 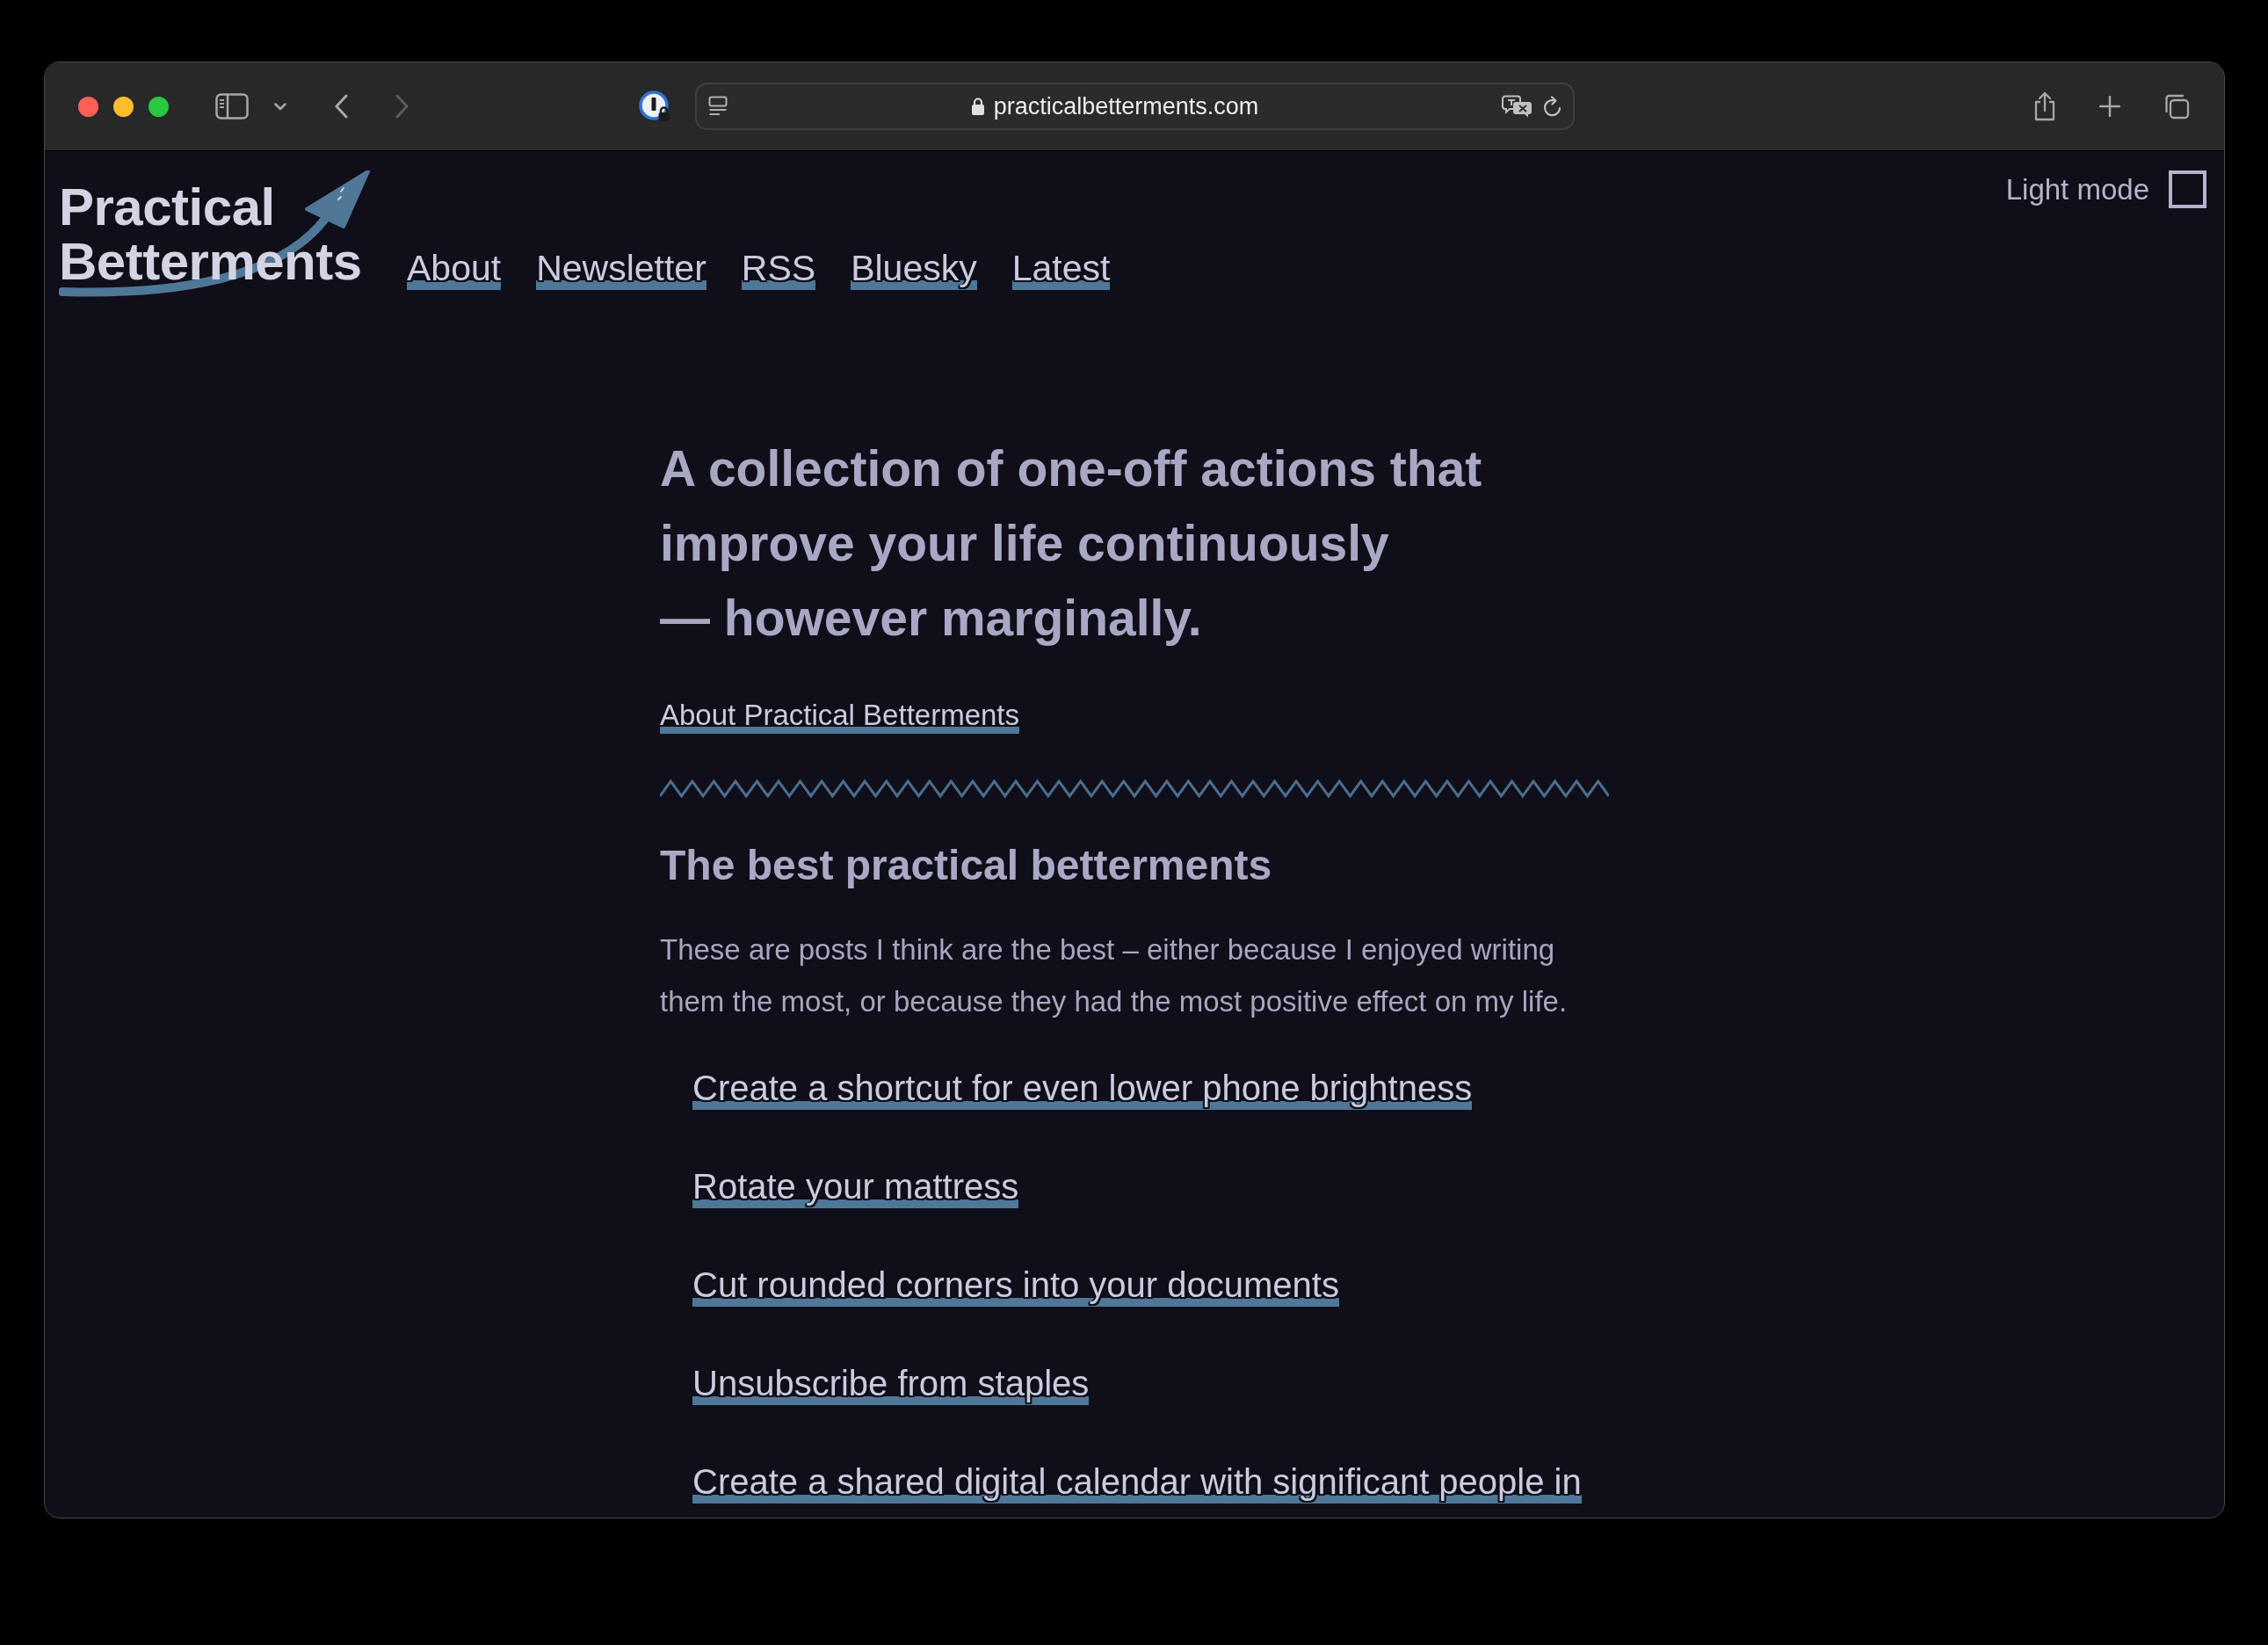 I want to click on lock-icon, so click(x=977, y=106).